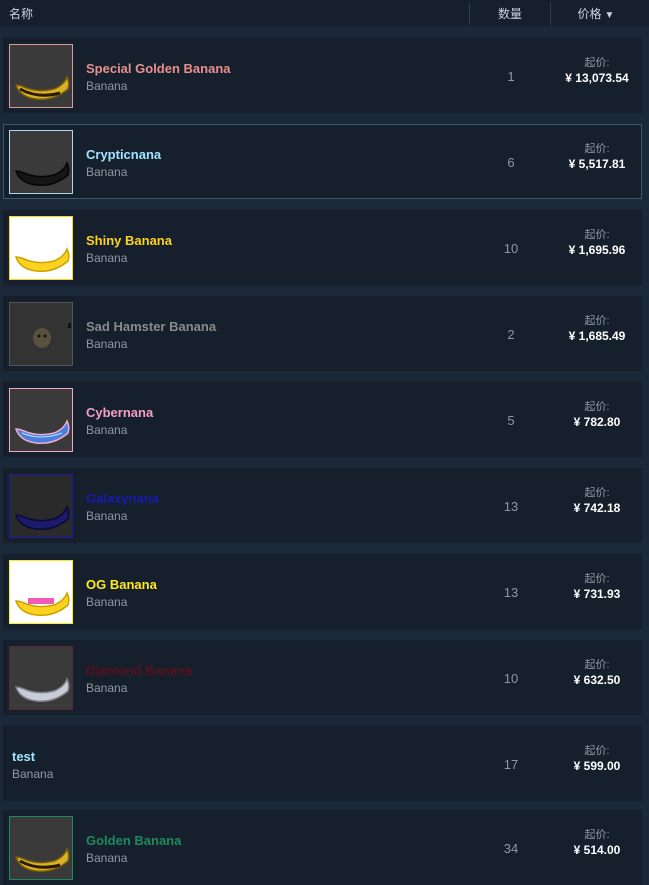 The image size is (649, 885). I want to click on item-price: 起价: ¥ 731.93, so click(597, 587).